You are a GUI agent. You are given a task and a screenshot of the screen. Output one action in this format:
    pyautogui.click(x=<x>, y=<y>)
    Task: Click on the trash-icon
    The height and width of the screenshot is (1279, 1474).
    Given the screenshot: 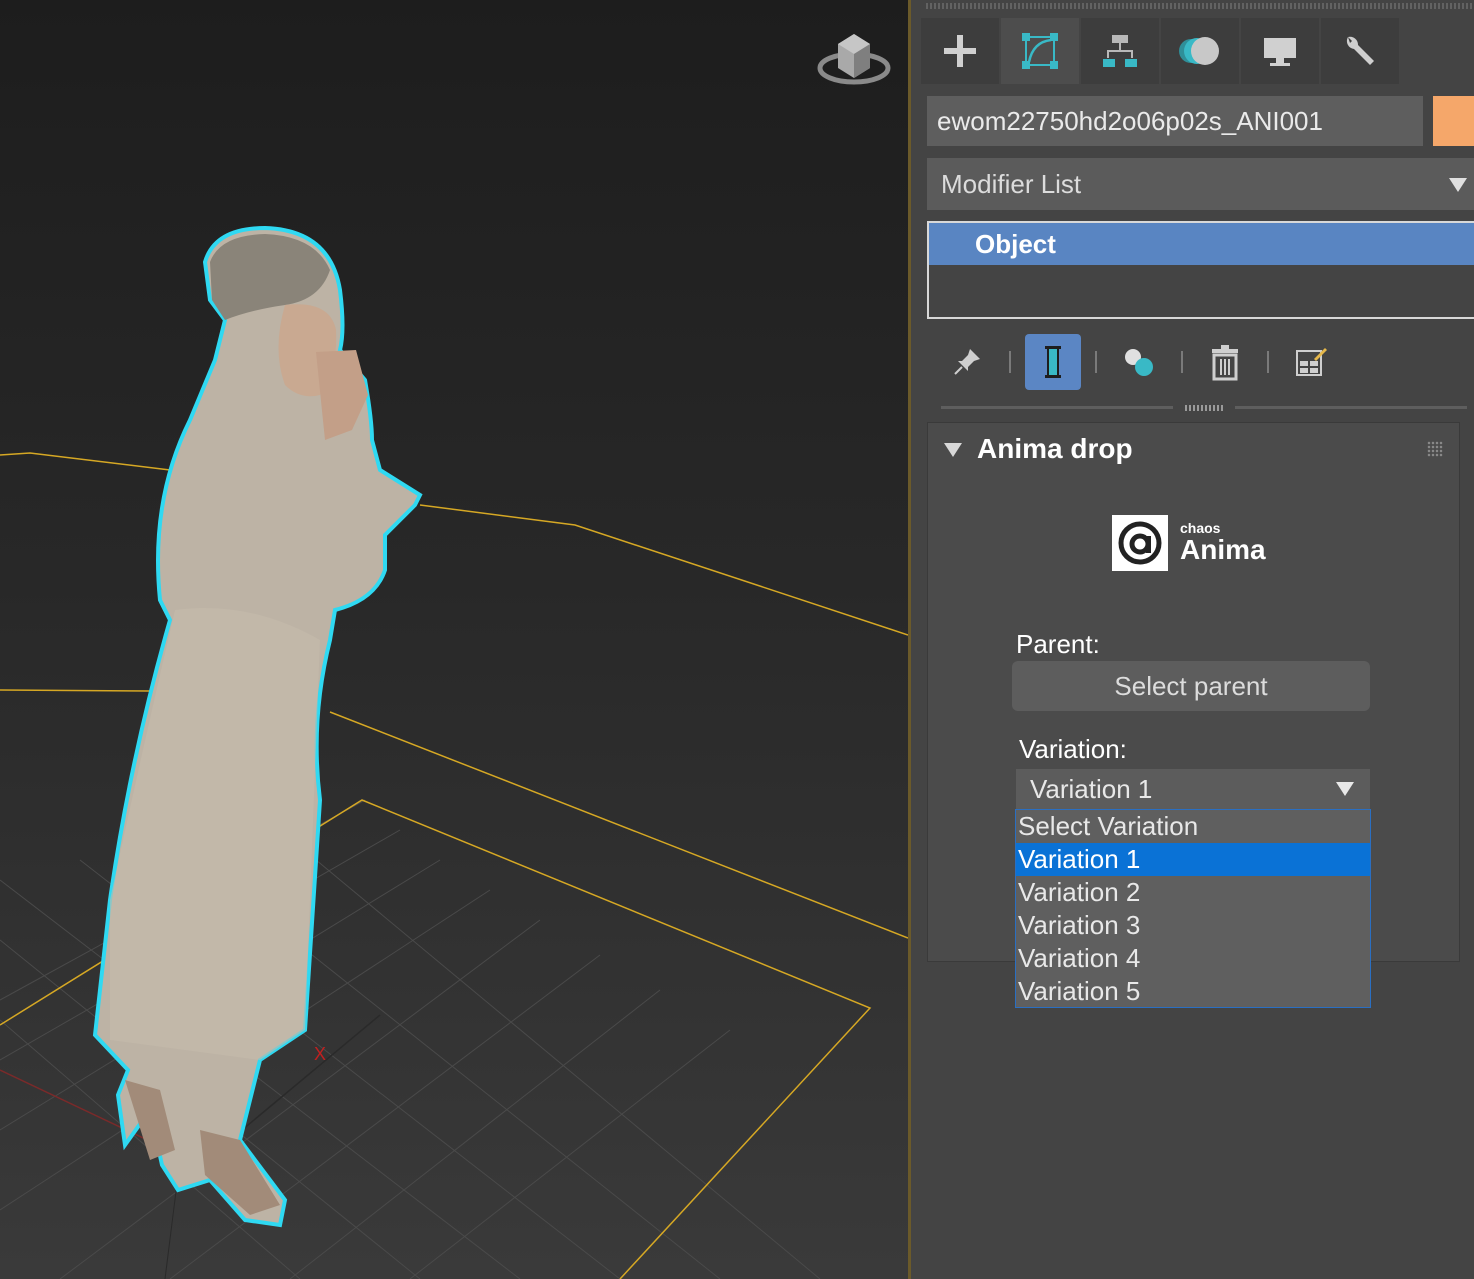 What is the action you would take?
    pyautogui.click(x=1225, y=363)
    